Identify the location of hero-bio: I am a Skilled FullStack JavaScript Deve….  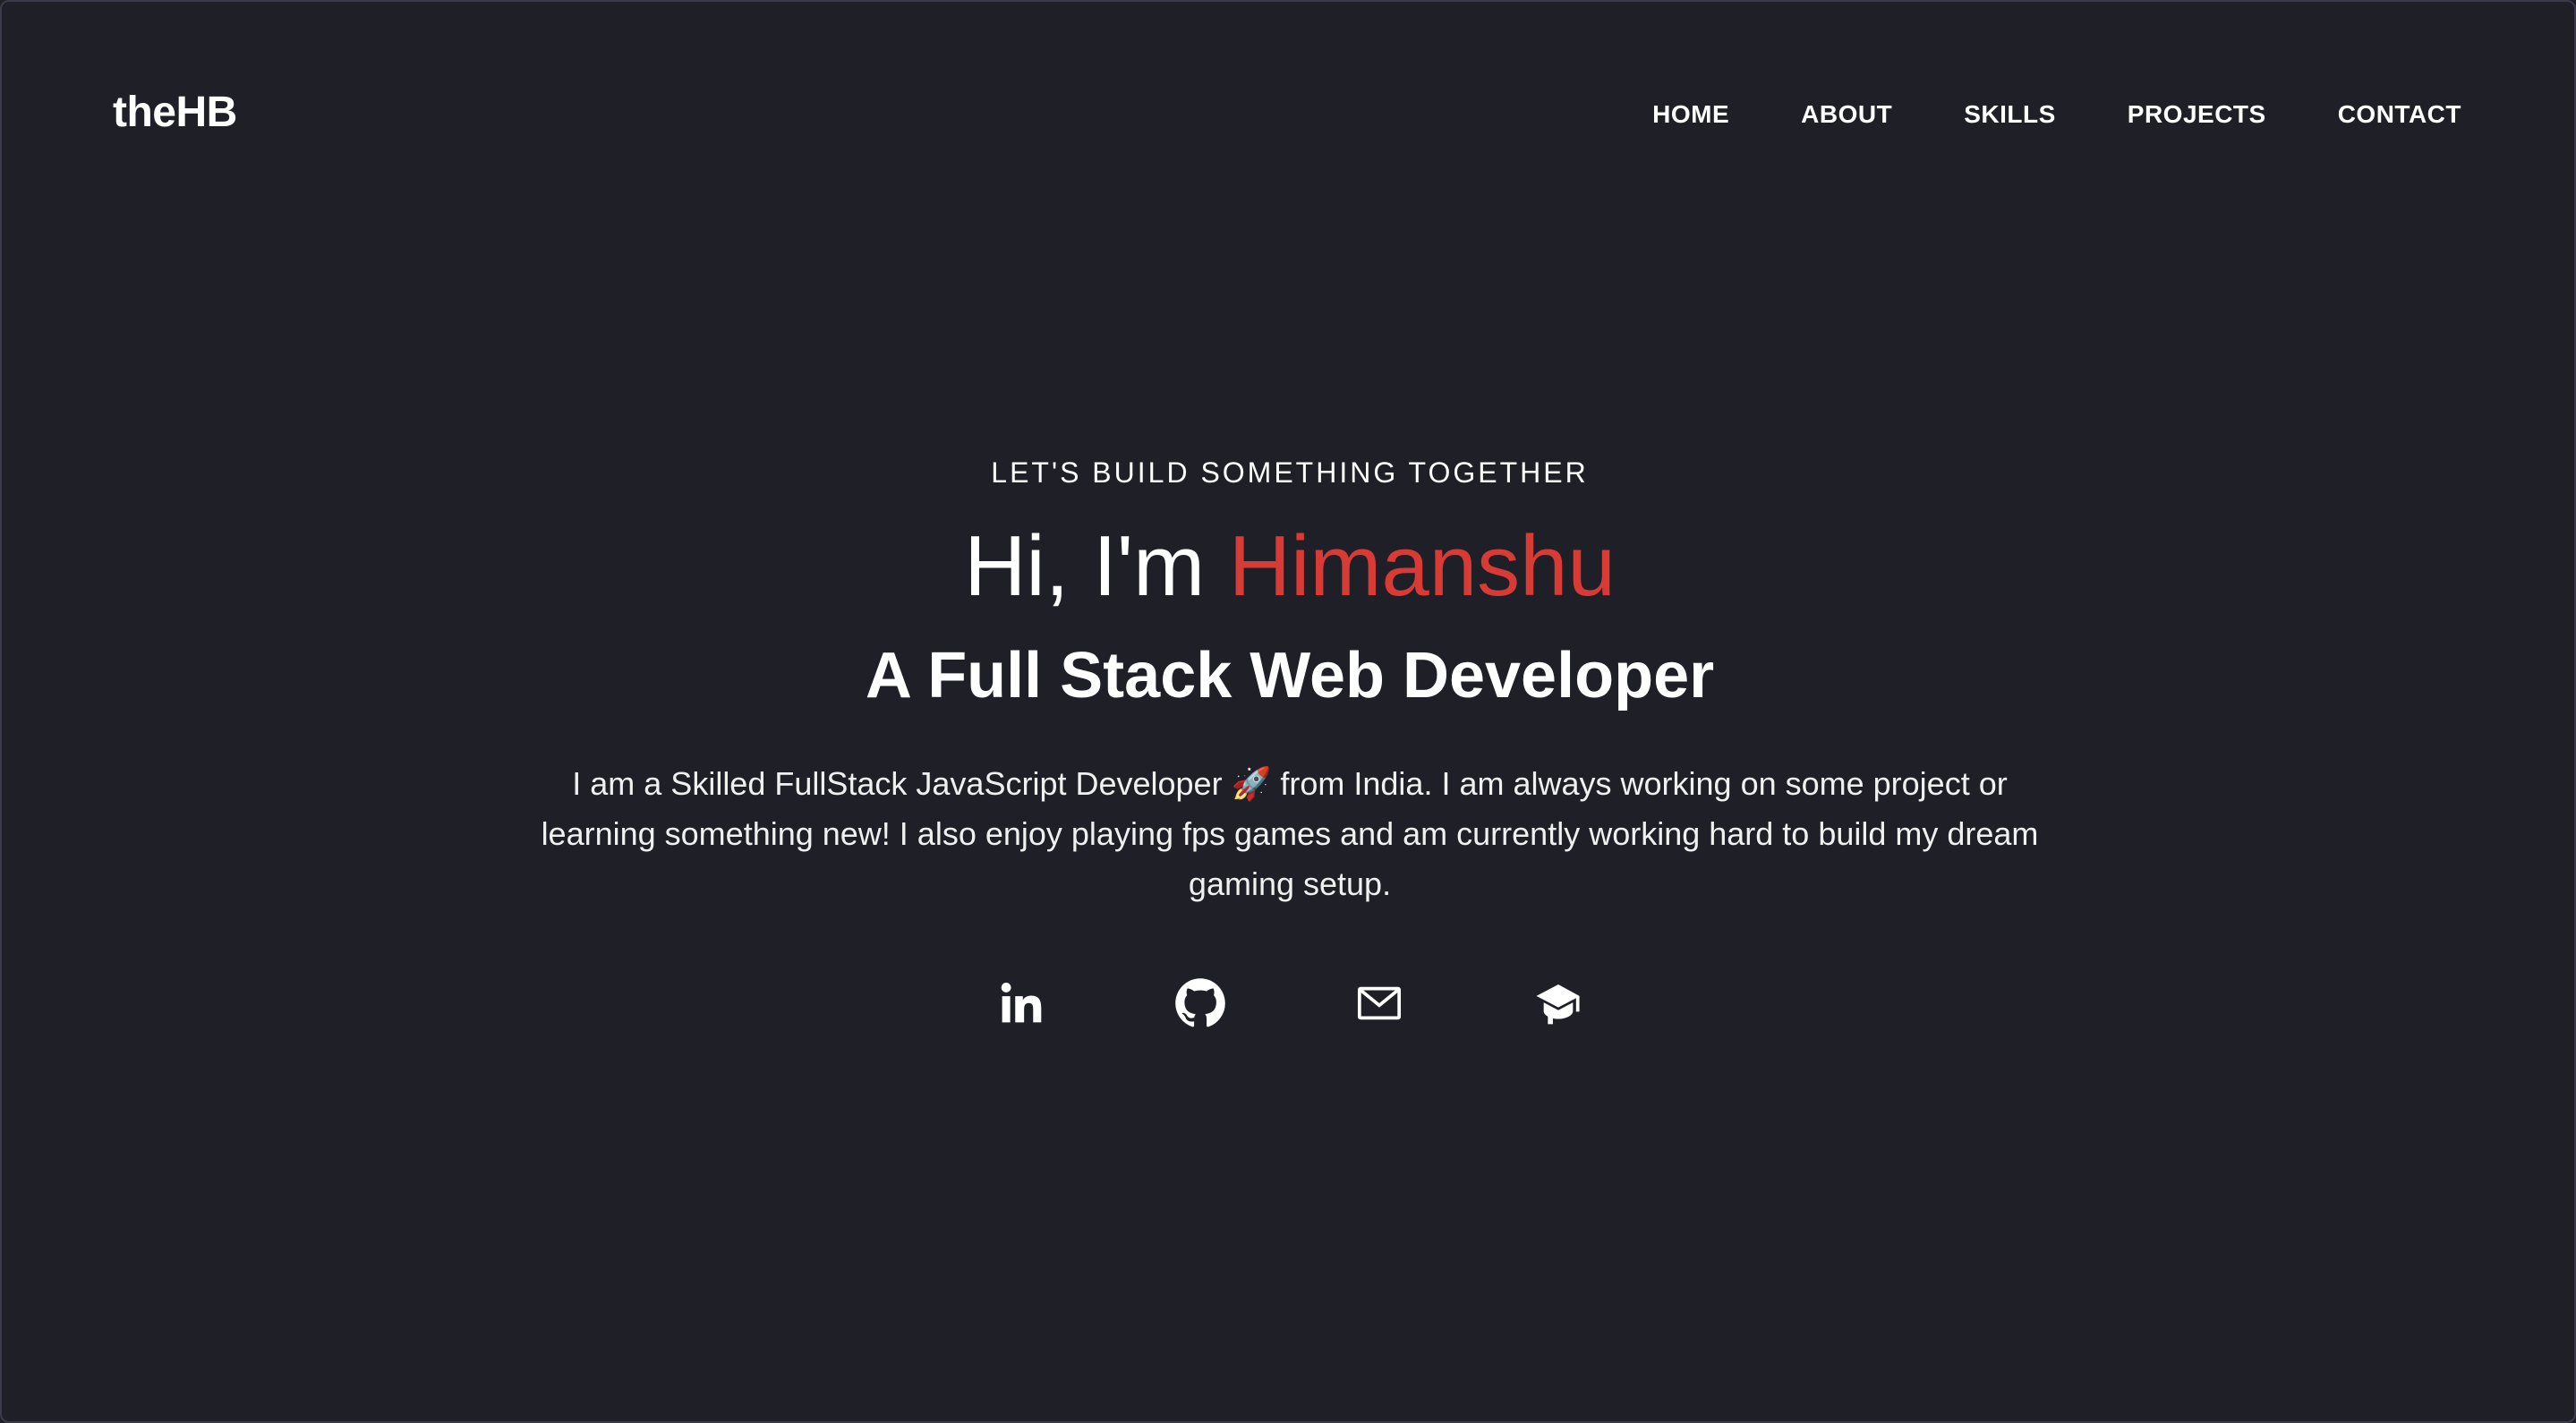
(1290, 833).